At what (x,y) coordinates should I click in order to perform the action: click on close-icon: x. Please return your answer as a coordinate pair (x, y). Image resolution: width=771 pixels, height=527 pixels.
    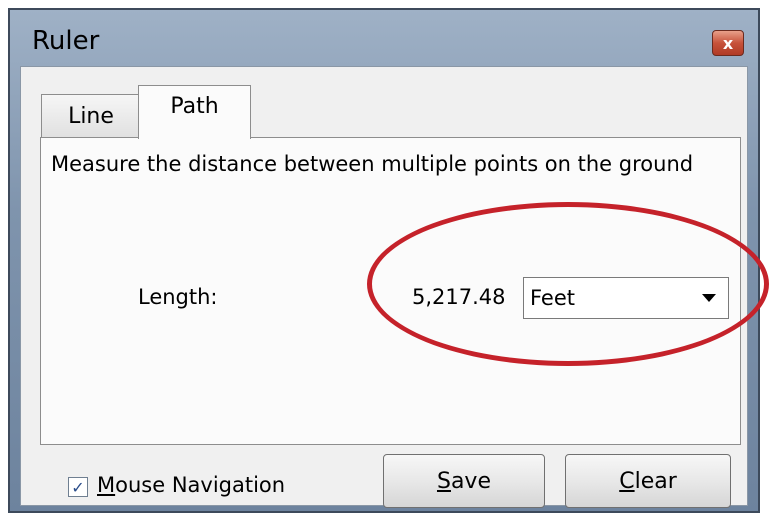
    Looking at the image, I should click on (728, 43).